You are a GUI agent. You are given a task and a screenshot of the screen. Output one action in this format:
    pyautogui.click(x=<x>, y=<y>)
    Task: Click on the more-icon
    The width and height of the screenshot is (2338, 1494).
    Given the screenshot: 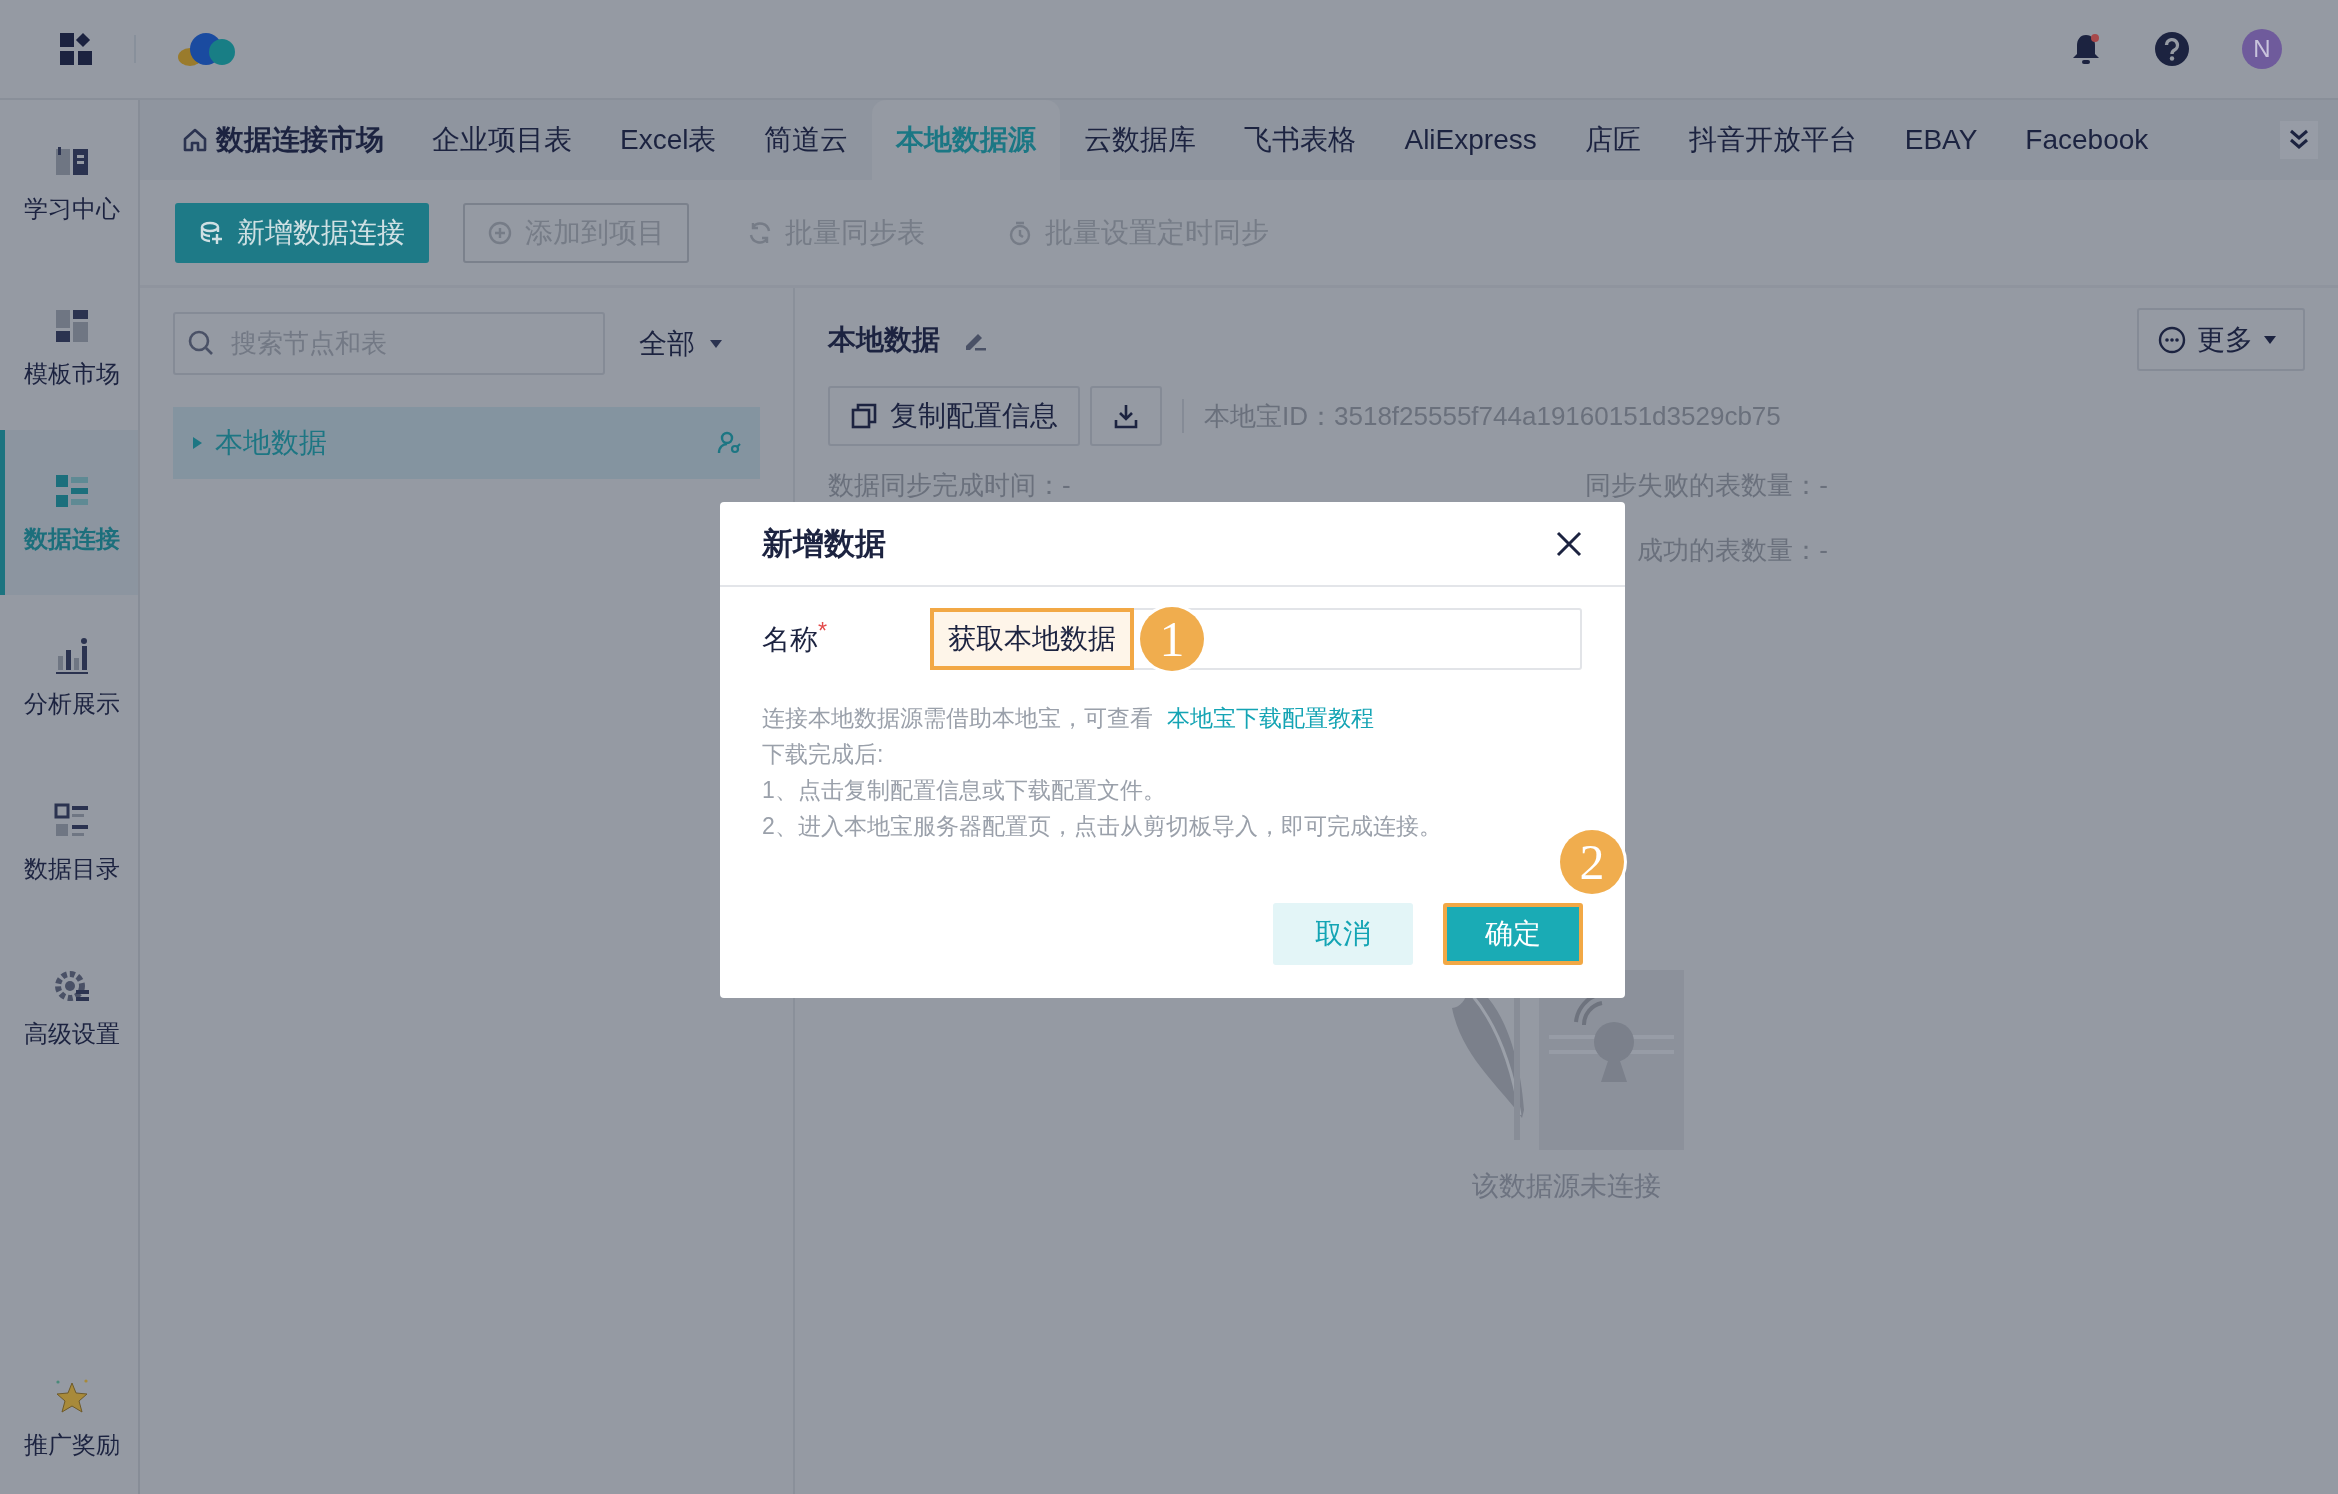 What is the action you would take?
    pyautogui.click(x=2172, y=339)
    